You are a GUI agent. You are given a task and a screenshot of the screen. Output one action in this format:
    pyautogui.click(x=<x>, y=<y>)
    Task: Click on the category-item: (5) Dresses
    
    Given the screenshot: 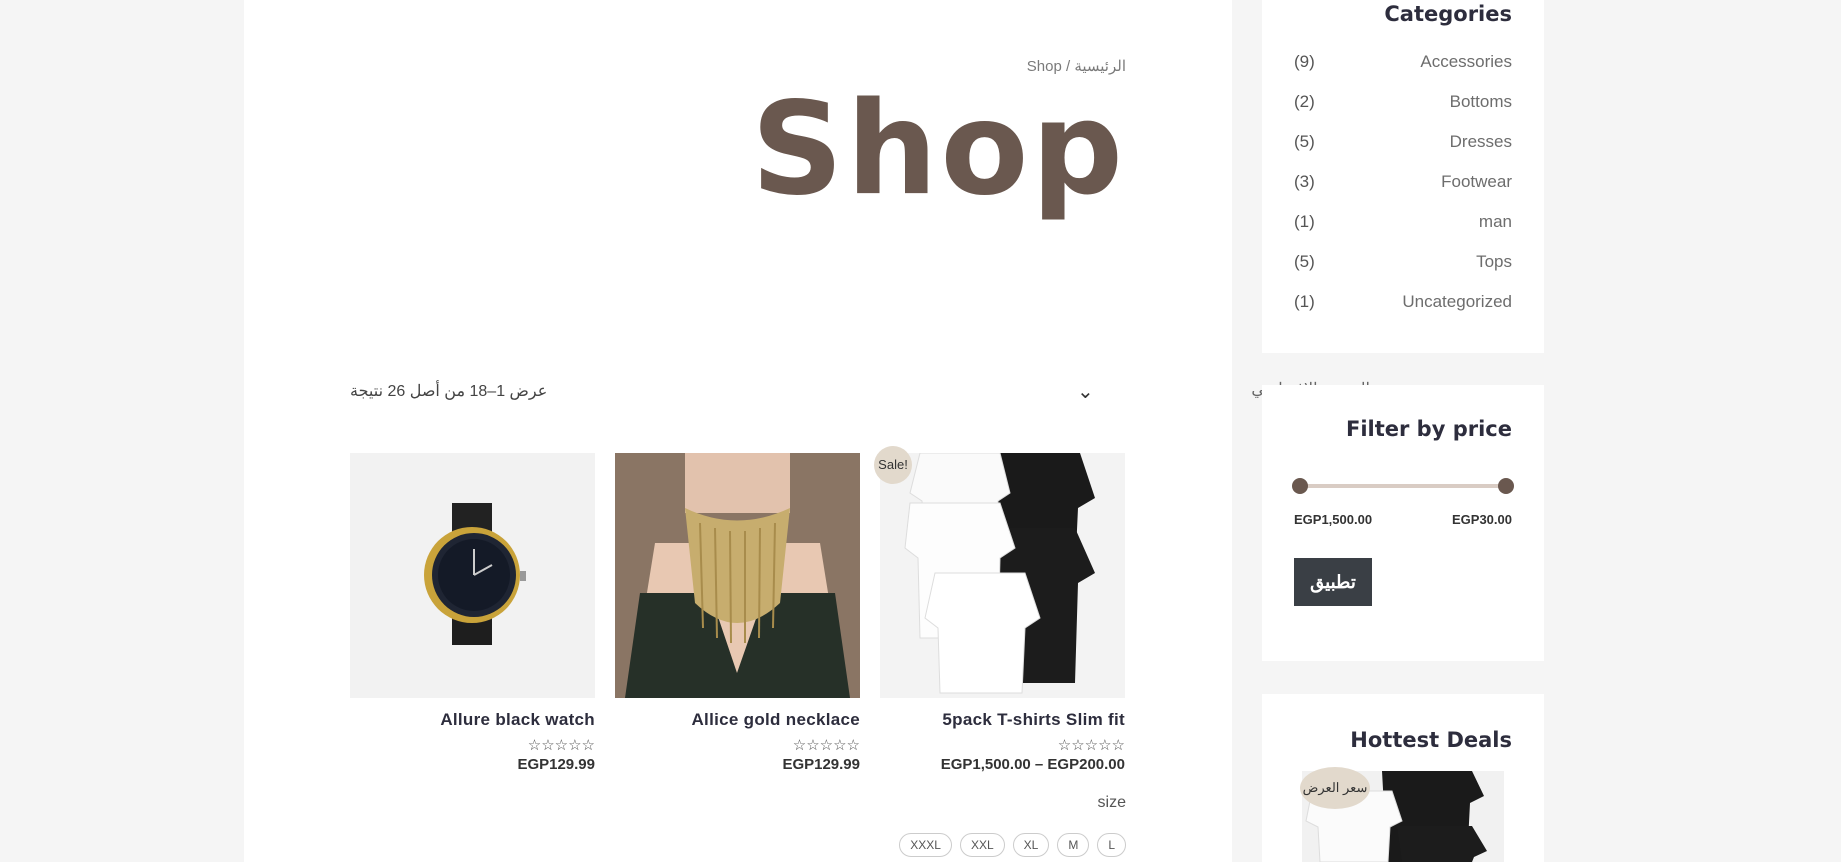 What is the action you would take?
    pyautogui.click(x=1403, y=152)
    